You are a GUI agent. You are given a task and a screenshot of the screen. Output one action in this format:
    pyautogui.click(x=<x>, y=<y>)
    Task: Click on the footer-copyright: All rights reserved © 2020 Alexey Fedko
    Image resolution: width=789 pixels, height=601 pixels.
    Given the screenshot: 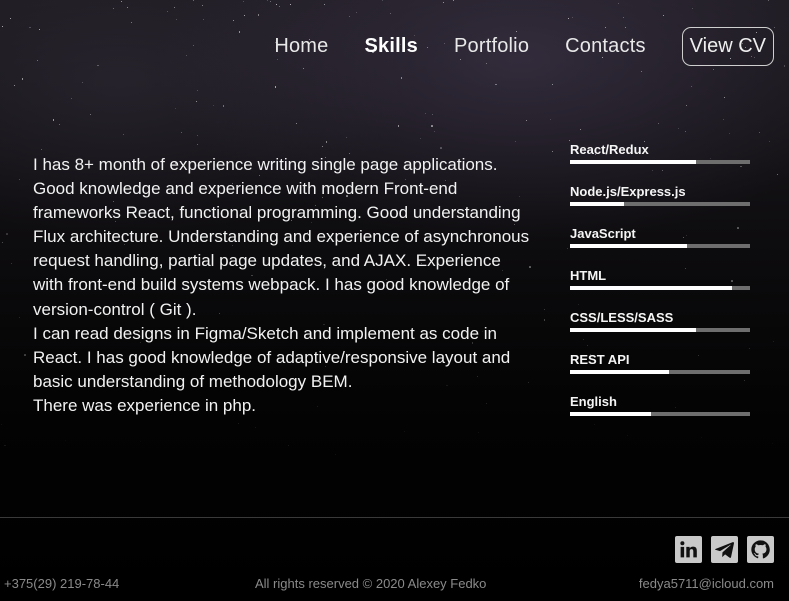 What is the action you would take?
    pyautogui.click(x=371, y=583)
    